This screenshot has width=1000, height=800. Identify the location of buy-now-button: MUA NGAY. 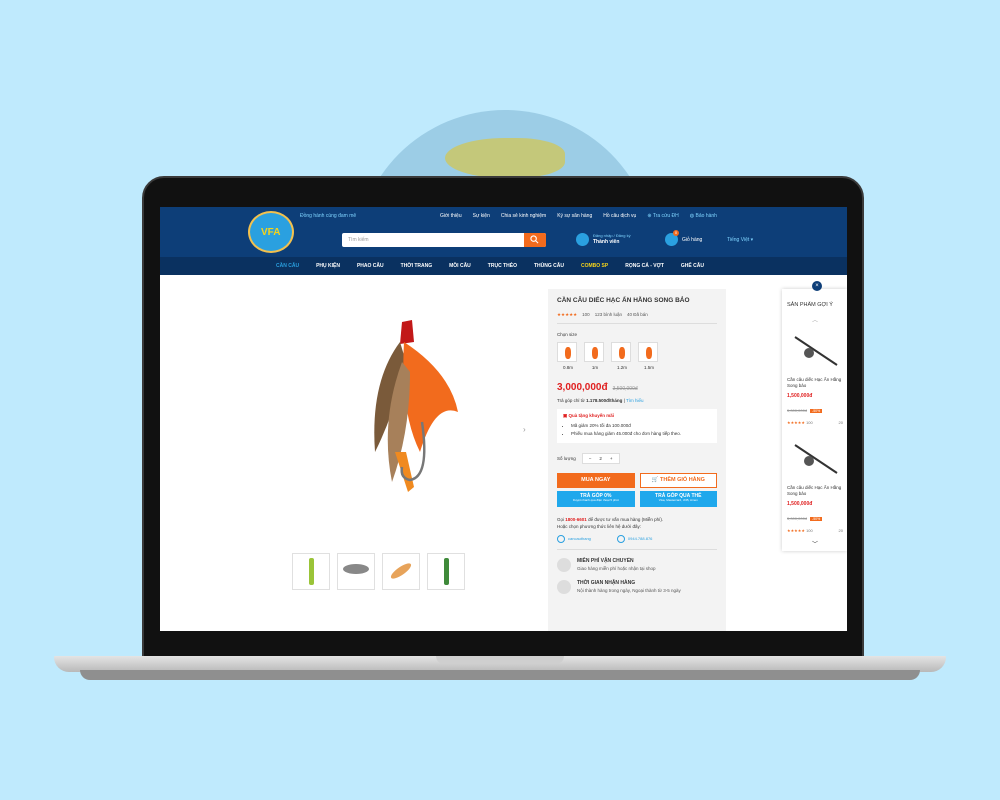
(596, 480).